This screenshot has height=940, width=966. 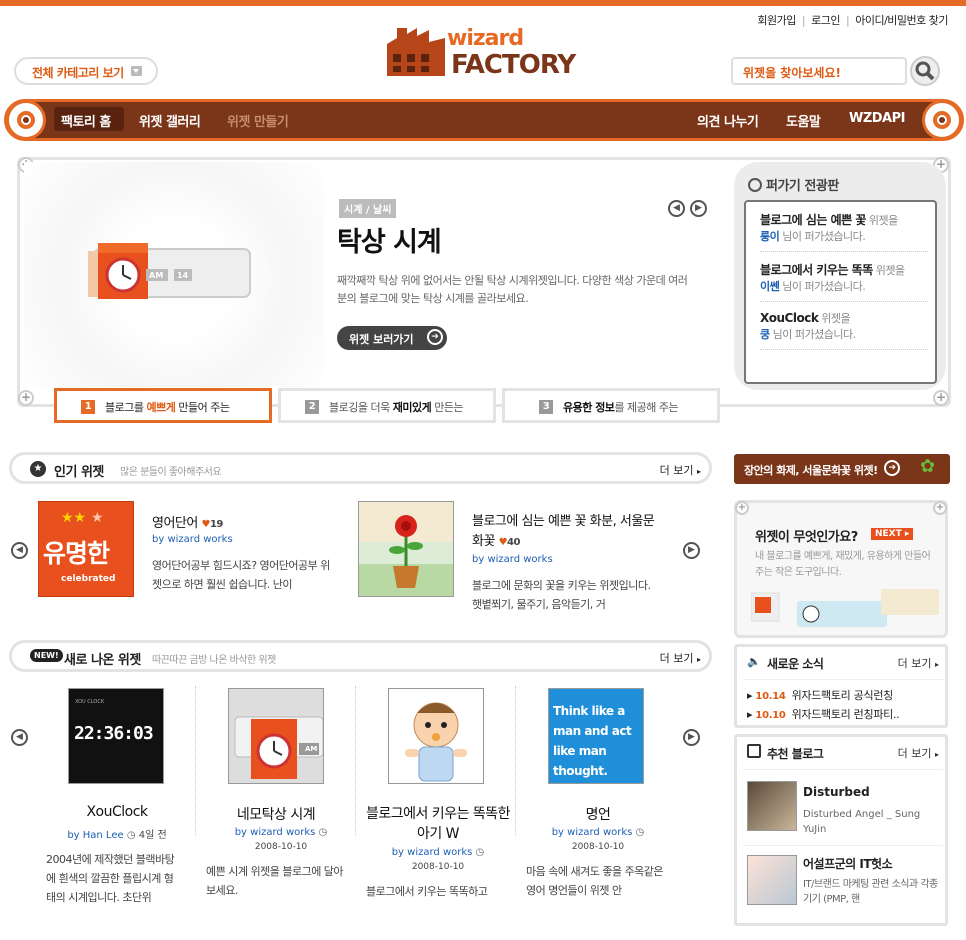 What do you see at coordinates (368, 208) in the screenshot?
I see `hero-category-tag: 시계 / 날씨` at bounding box center [368, 208].